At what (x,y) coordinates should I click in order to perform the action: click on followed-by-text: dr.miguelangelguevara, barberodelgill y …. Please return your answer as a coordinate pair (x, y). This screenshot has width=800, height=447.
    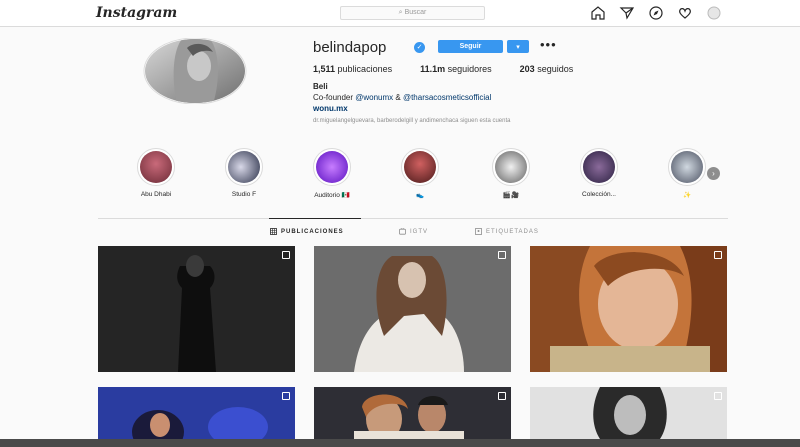
    Looking at the image, I should click on (411, 121).